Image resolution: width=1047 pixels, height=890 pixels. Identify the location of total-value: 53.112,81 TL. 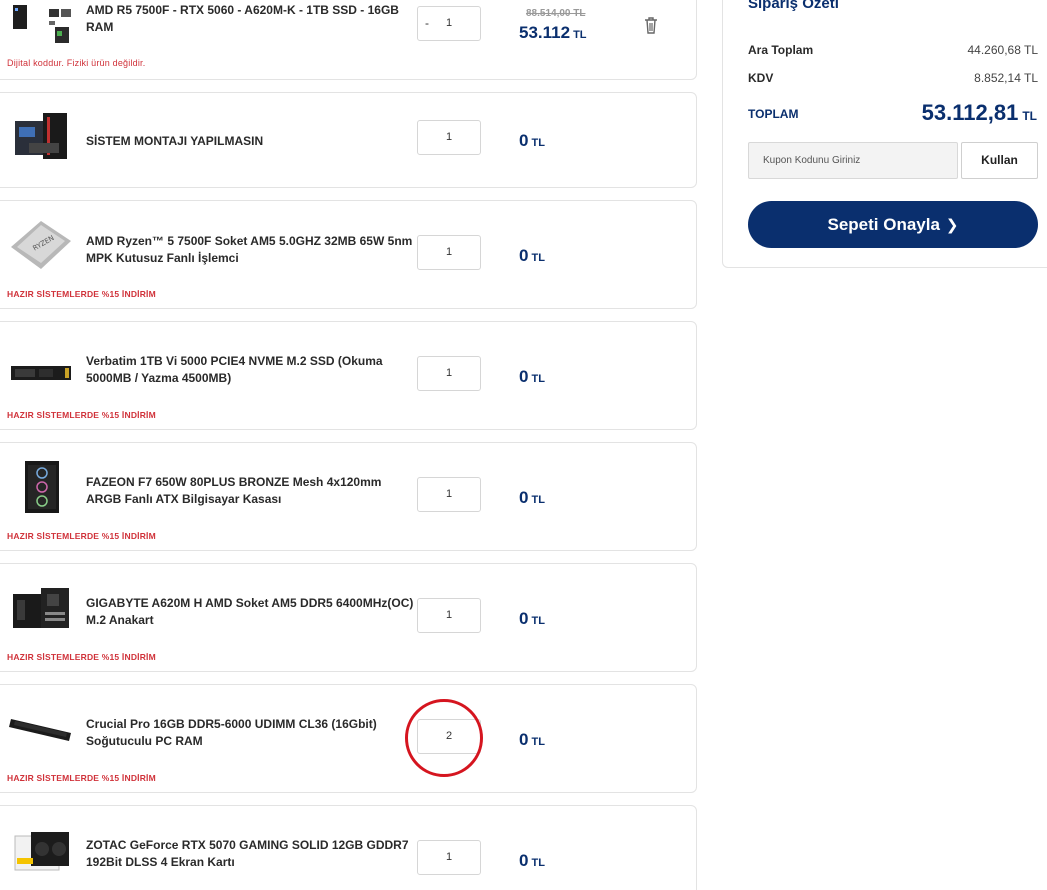
(979, 113).